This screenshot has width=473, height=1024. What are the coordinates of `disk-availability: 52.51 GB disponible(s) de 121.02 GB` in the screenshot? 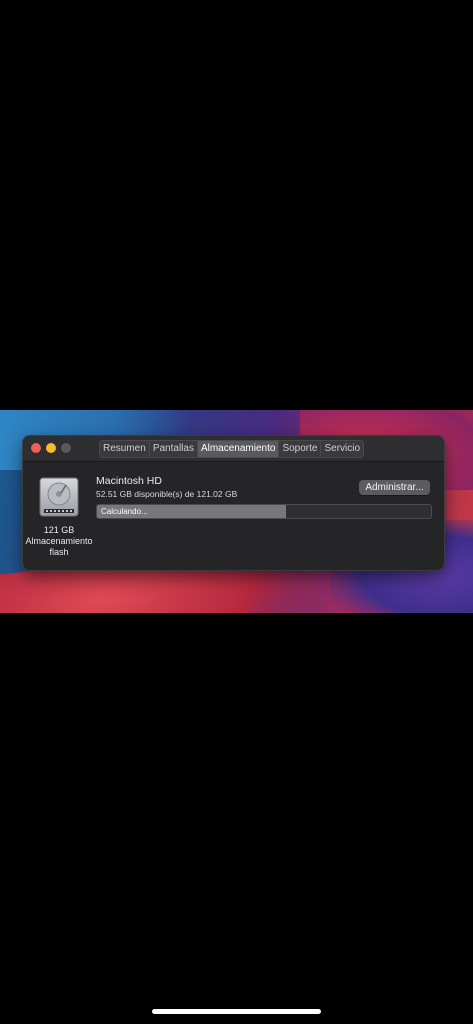 It's located at (167, 494).